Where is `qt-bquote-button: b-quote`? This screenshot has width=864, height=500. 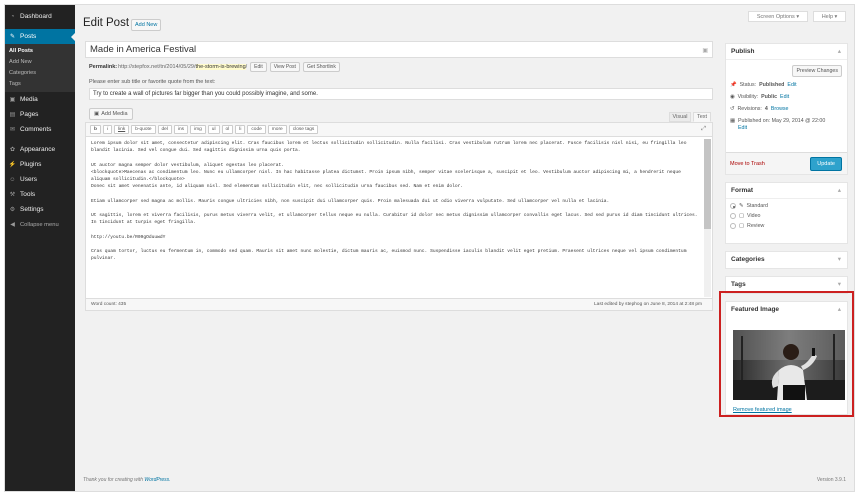 qt-bquote-button: b-quote is located at coordinates (143, 129).